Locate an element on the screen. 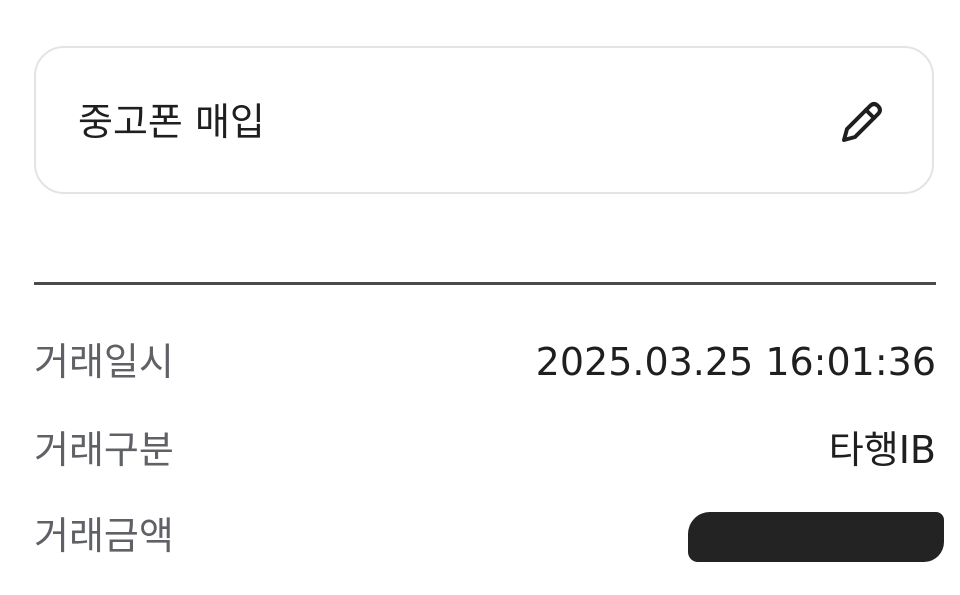 Image resolution: width=960 pixels, height=595 pixels. transaction-datetime-label: 거래일시 is located at coordinates (104, 362).